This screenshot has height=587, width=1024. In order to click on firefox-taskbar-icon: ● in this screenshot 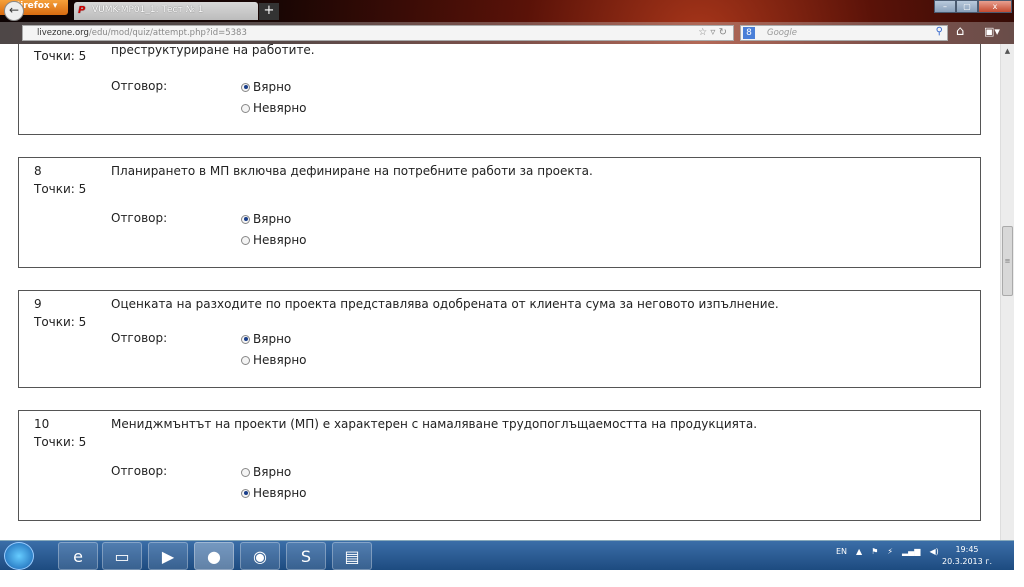, I will do `click(214, 556)`.